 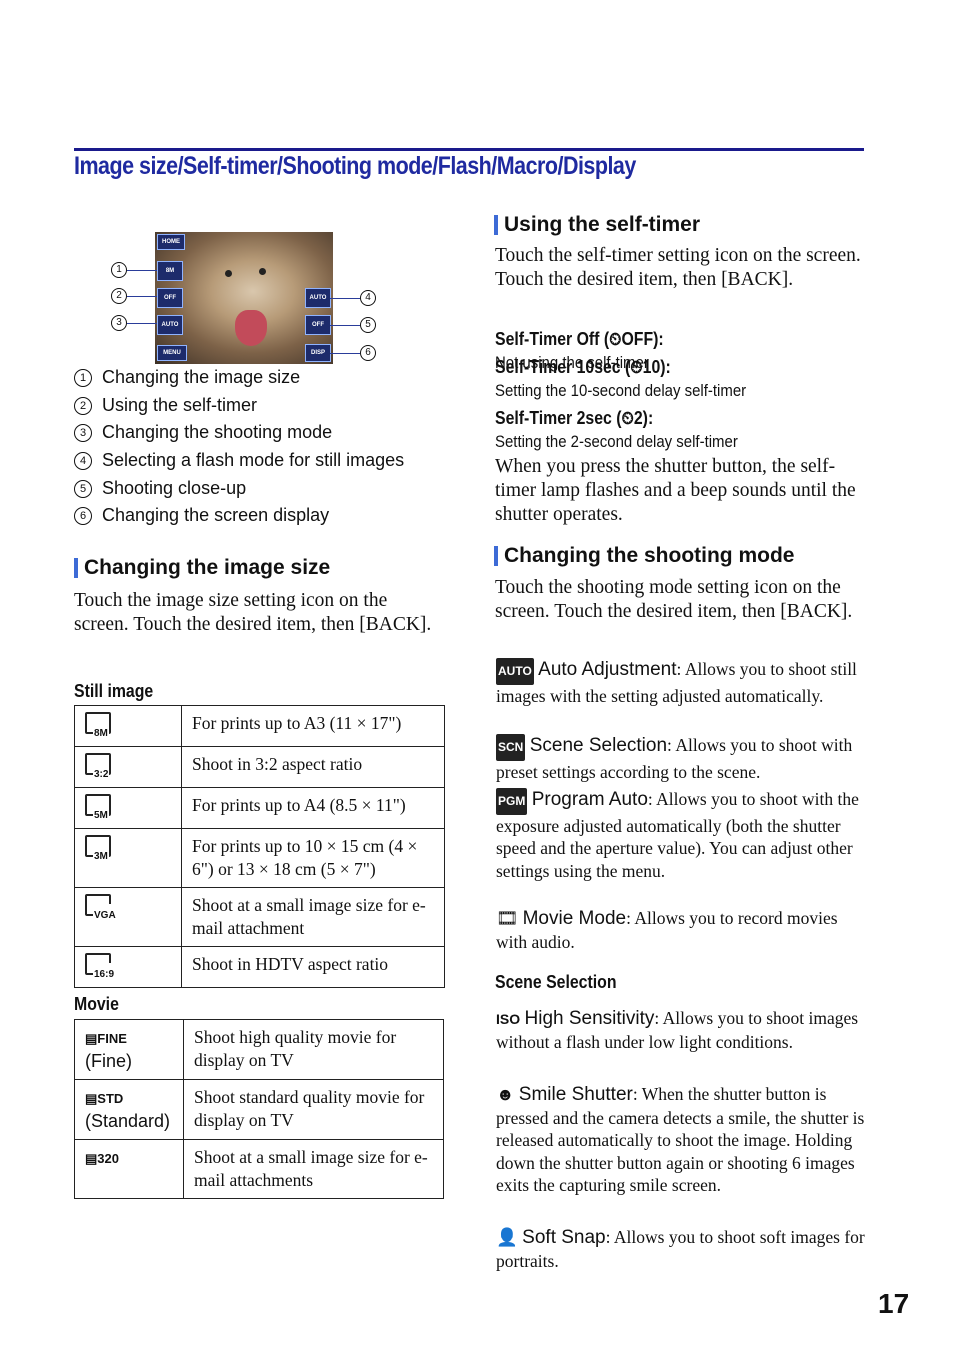 What do you see at coordinates (507, 918) in the screenshot?
I see `movie-mode-icon: 🎞` at bounding box center [507, 918].